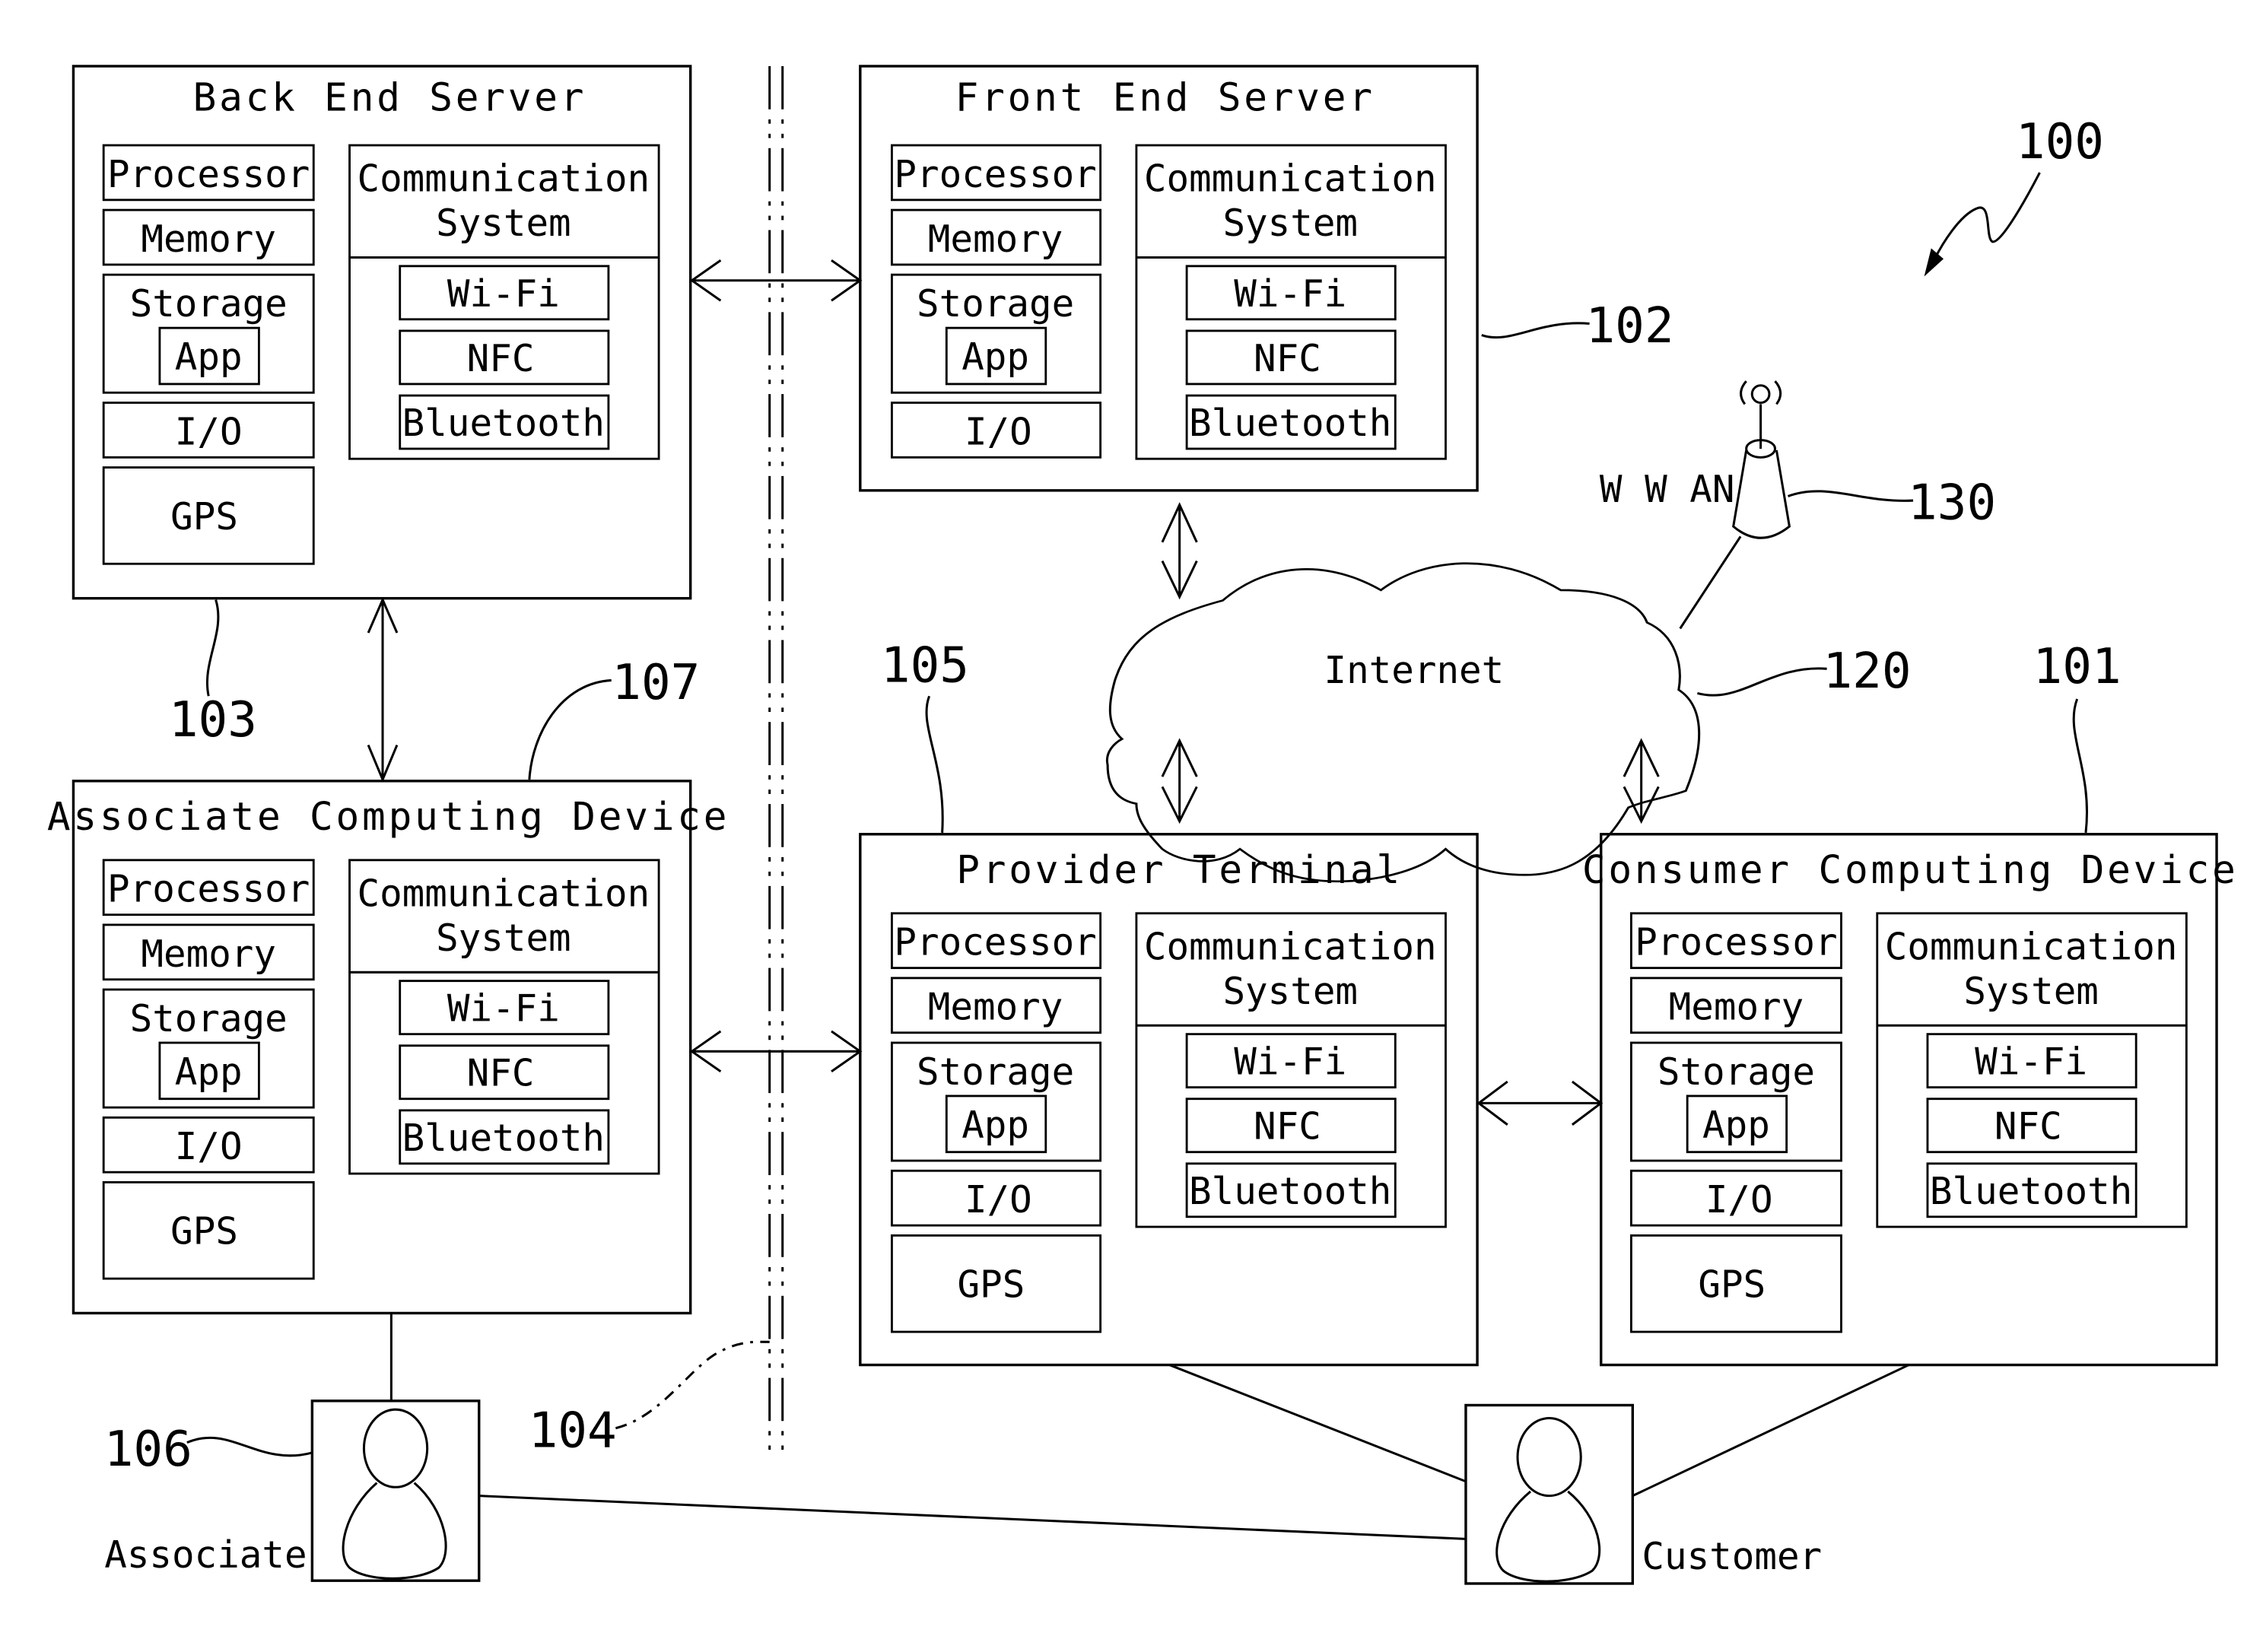  What do you see at coordinates (2077, 666) in the screenshot?
I see `ref-label-101: 101` at bounding box center [2077, 666].